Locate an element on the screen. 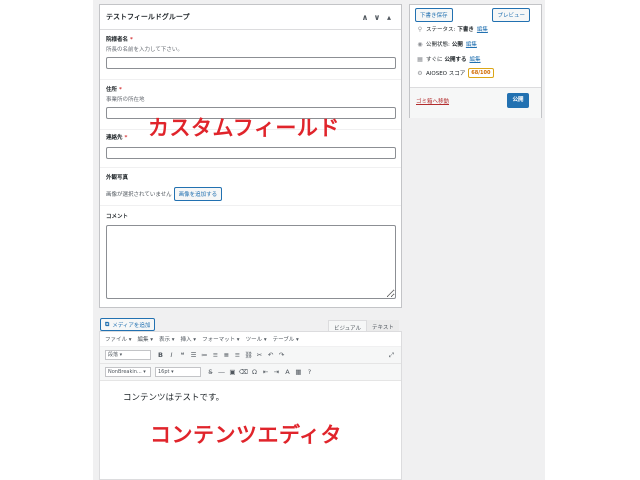  unlink-icon: ✂ is located at coordinates (259, 355).